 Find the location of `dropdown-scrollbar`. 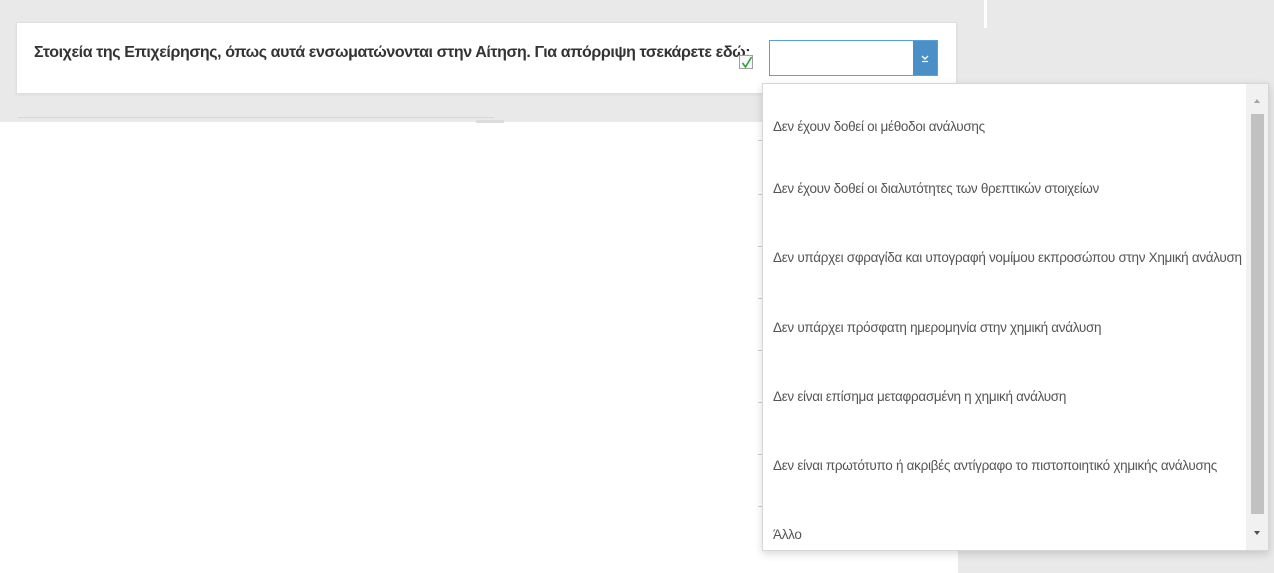

dropdown-scrollbar is located at coordinates (1257, 317).